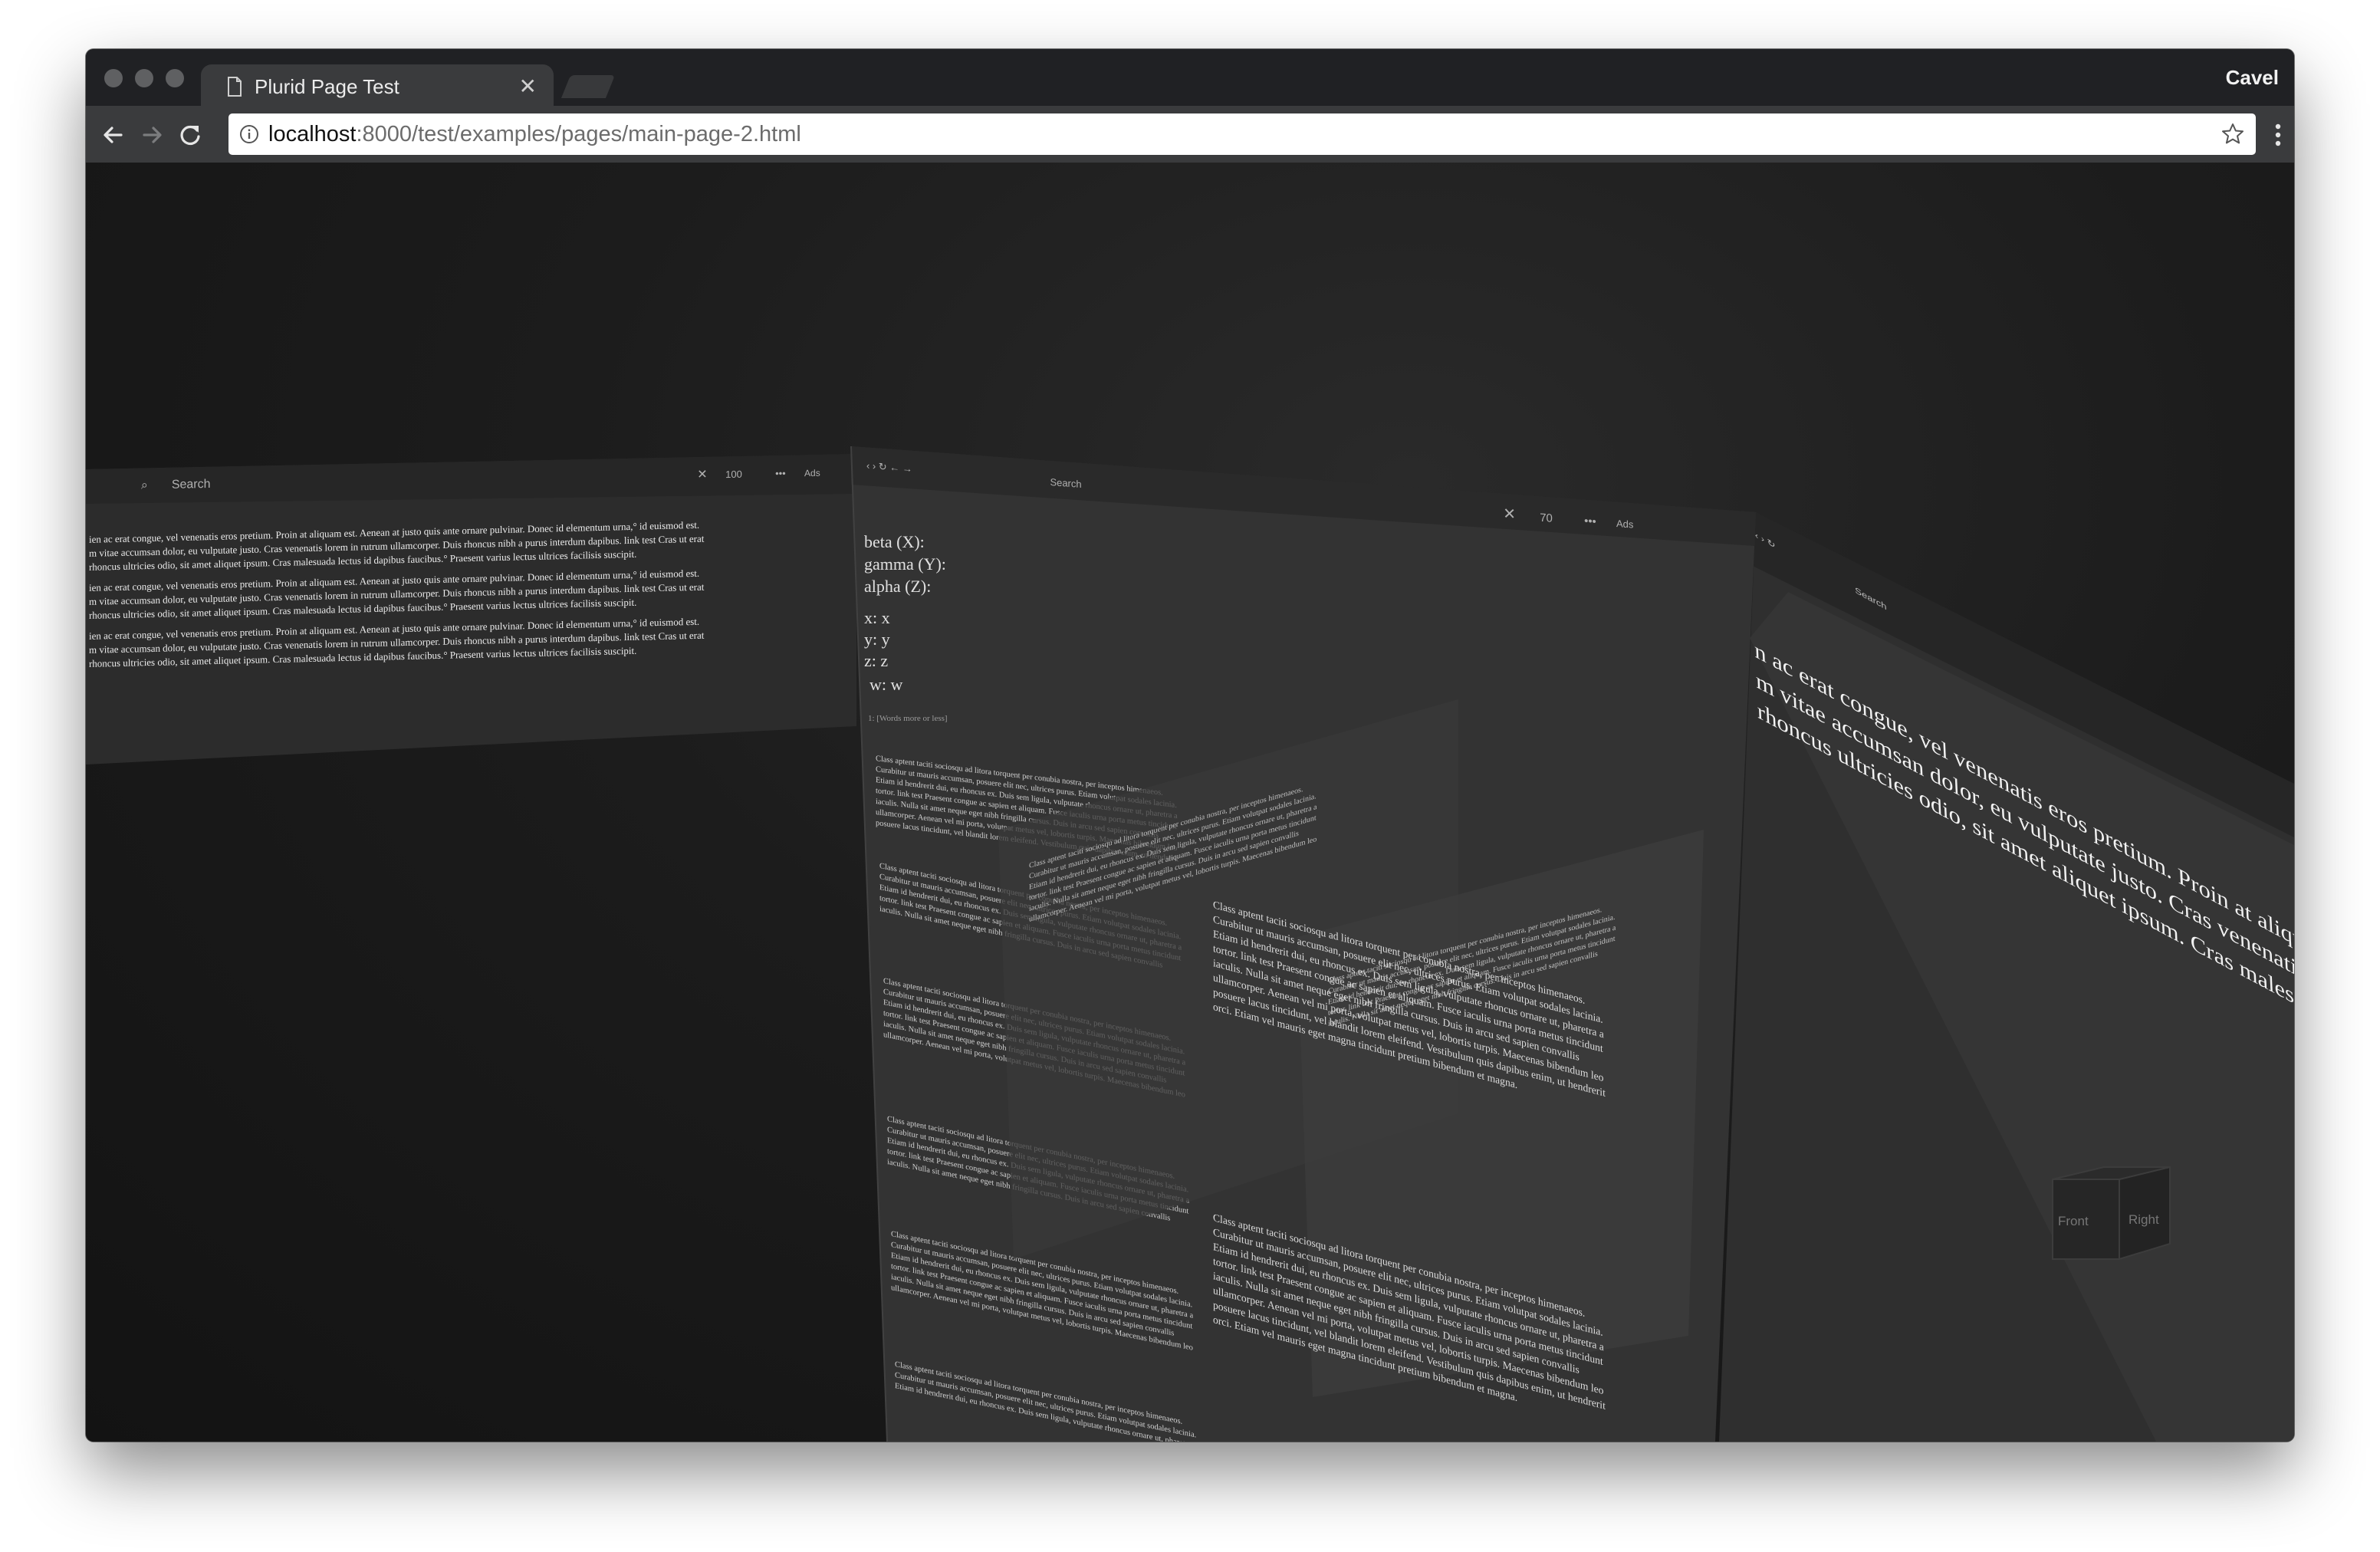 Image resolution: width=2380 pixels, height=1552 pixels. What do you see at coordinates (2233, 136) in the screenshot?
I see `bookmark-star-icon` at bounding box center [2233, 136].